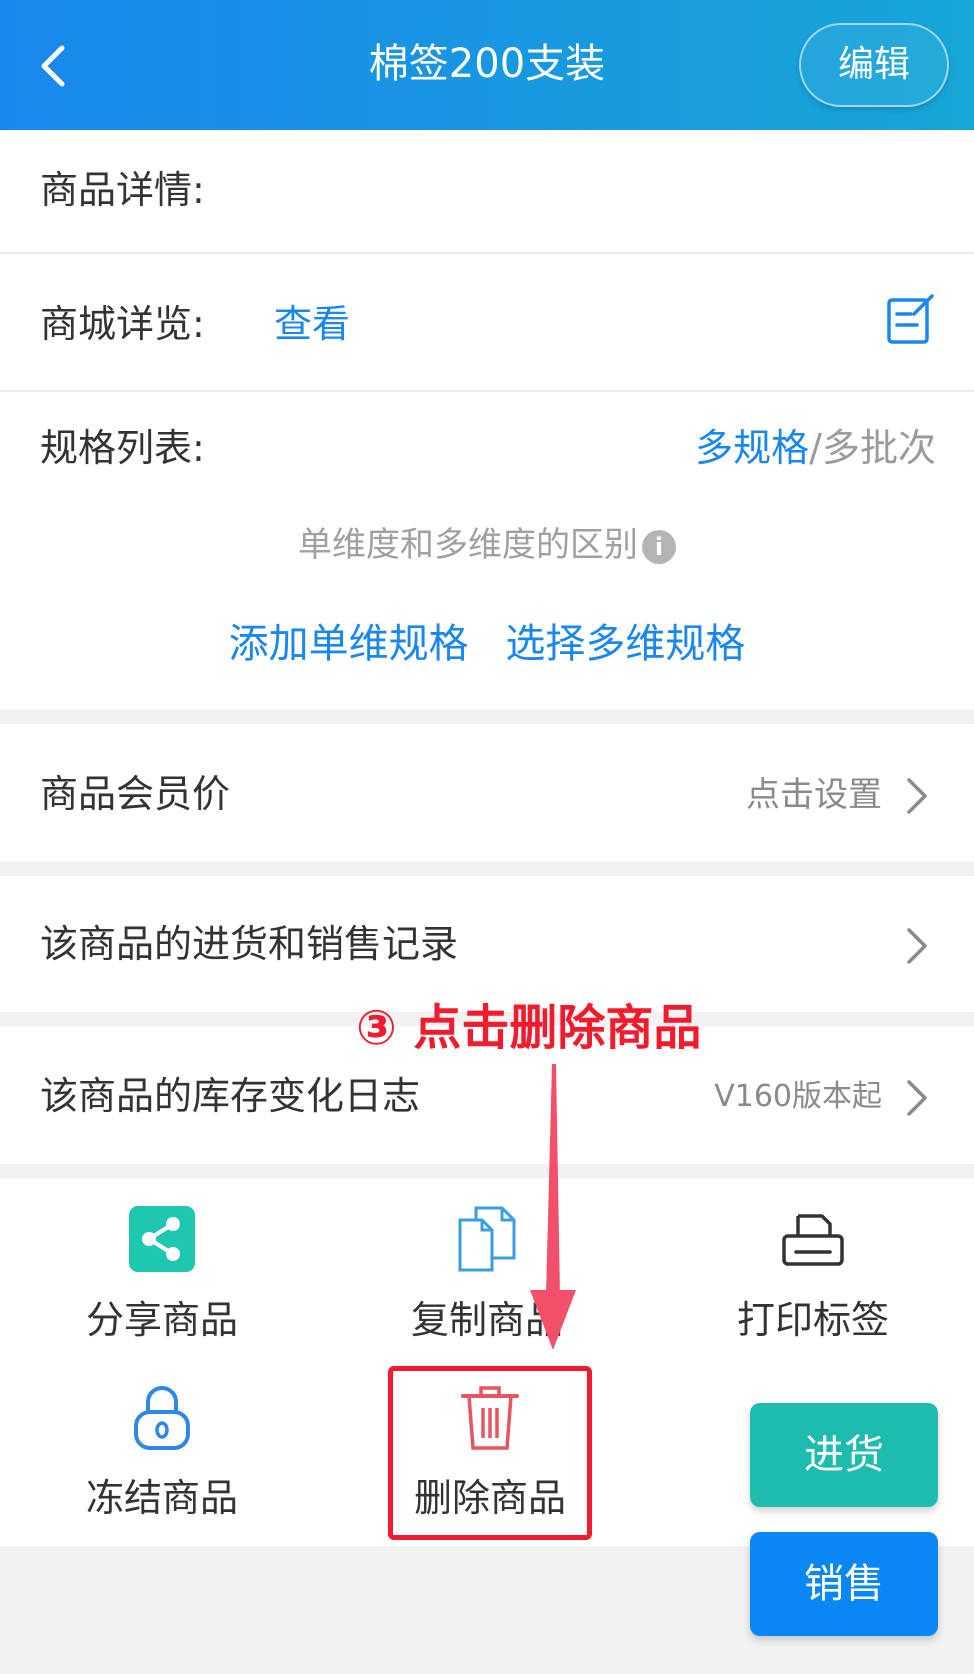  I want to click on annotation-instruction: ③ 点击删除商品, so click(529, 1028).